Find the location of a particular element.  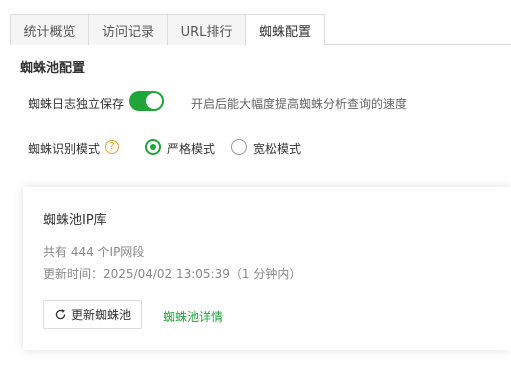

update-spider-pool-button: 更新蜘蛛池 is located at coordinates (92, 314).